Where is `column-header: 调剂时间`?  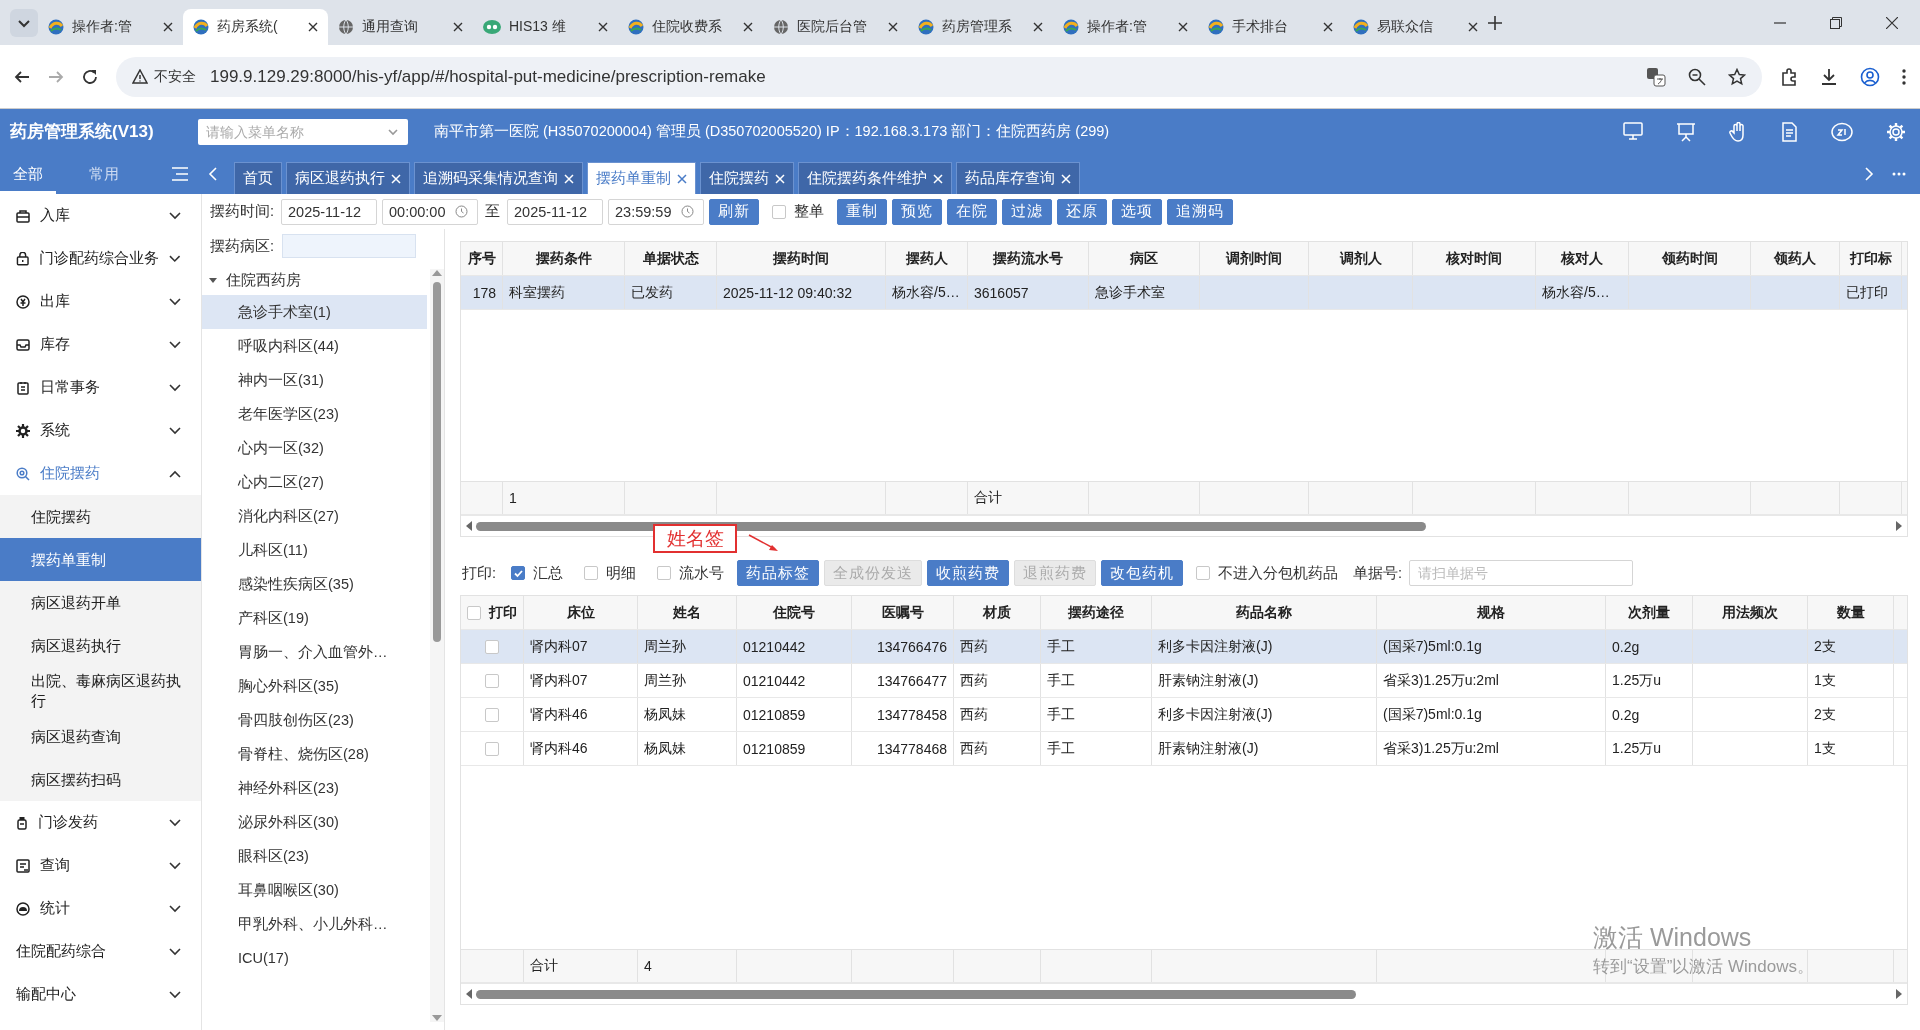 column-header: 调剂时间 is located at coordinates (1254, 258).